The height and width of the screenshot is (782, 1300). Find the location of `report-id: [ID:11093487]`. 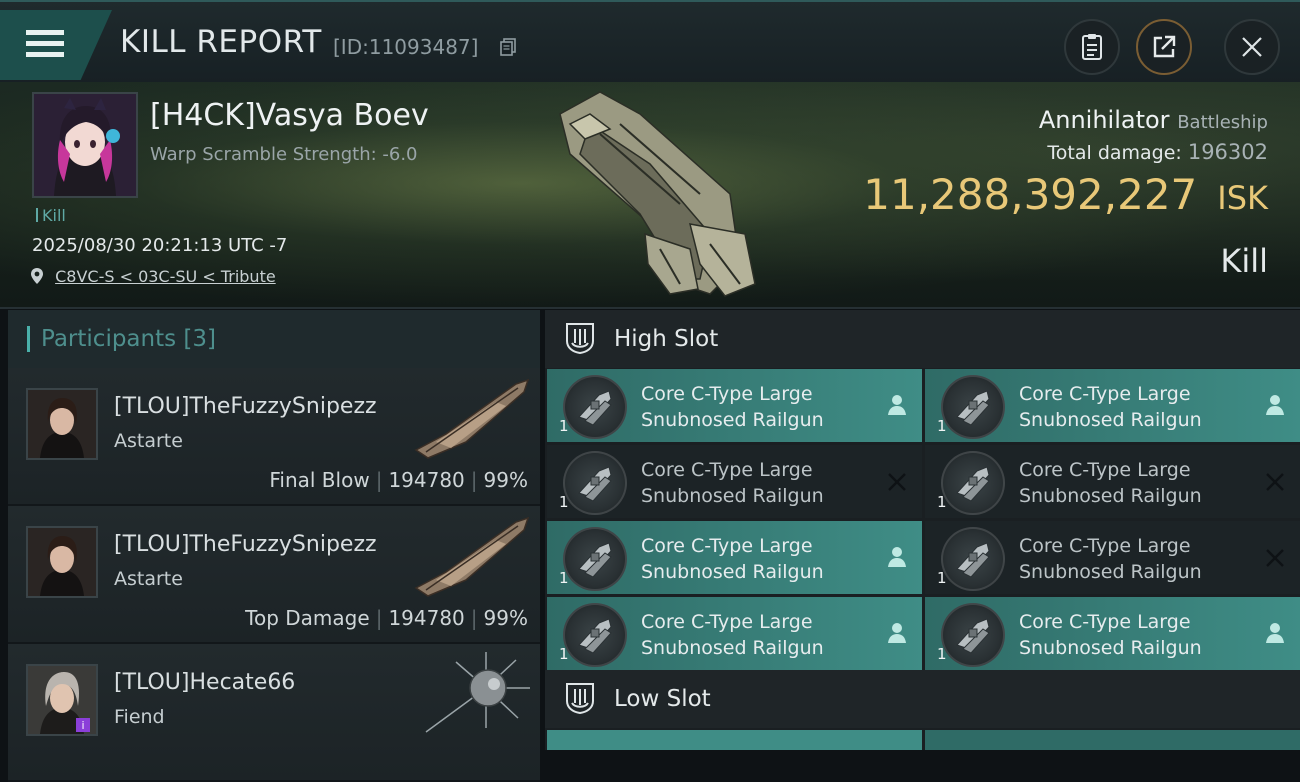

report-id: [ID:11093487] is located at coordinates (406, 47).